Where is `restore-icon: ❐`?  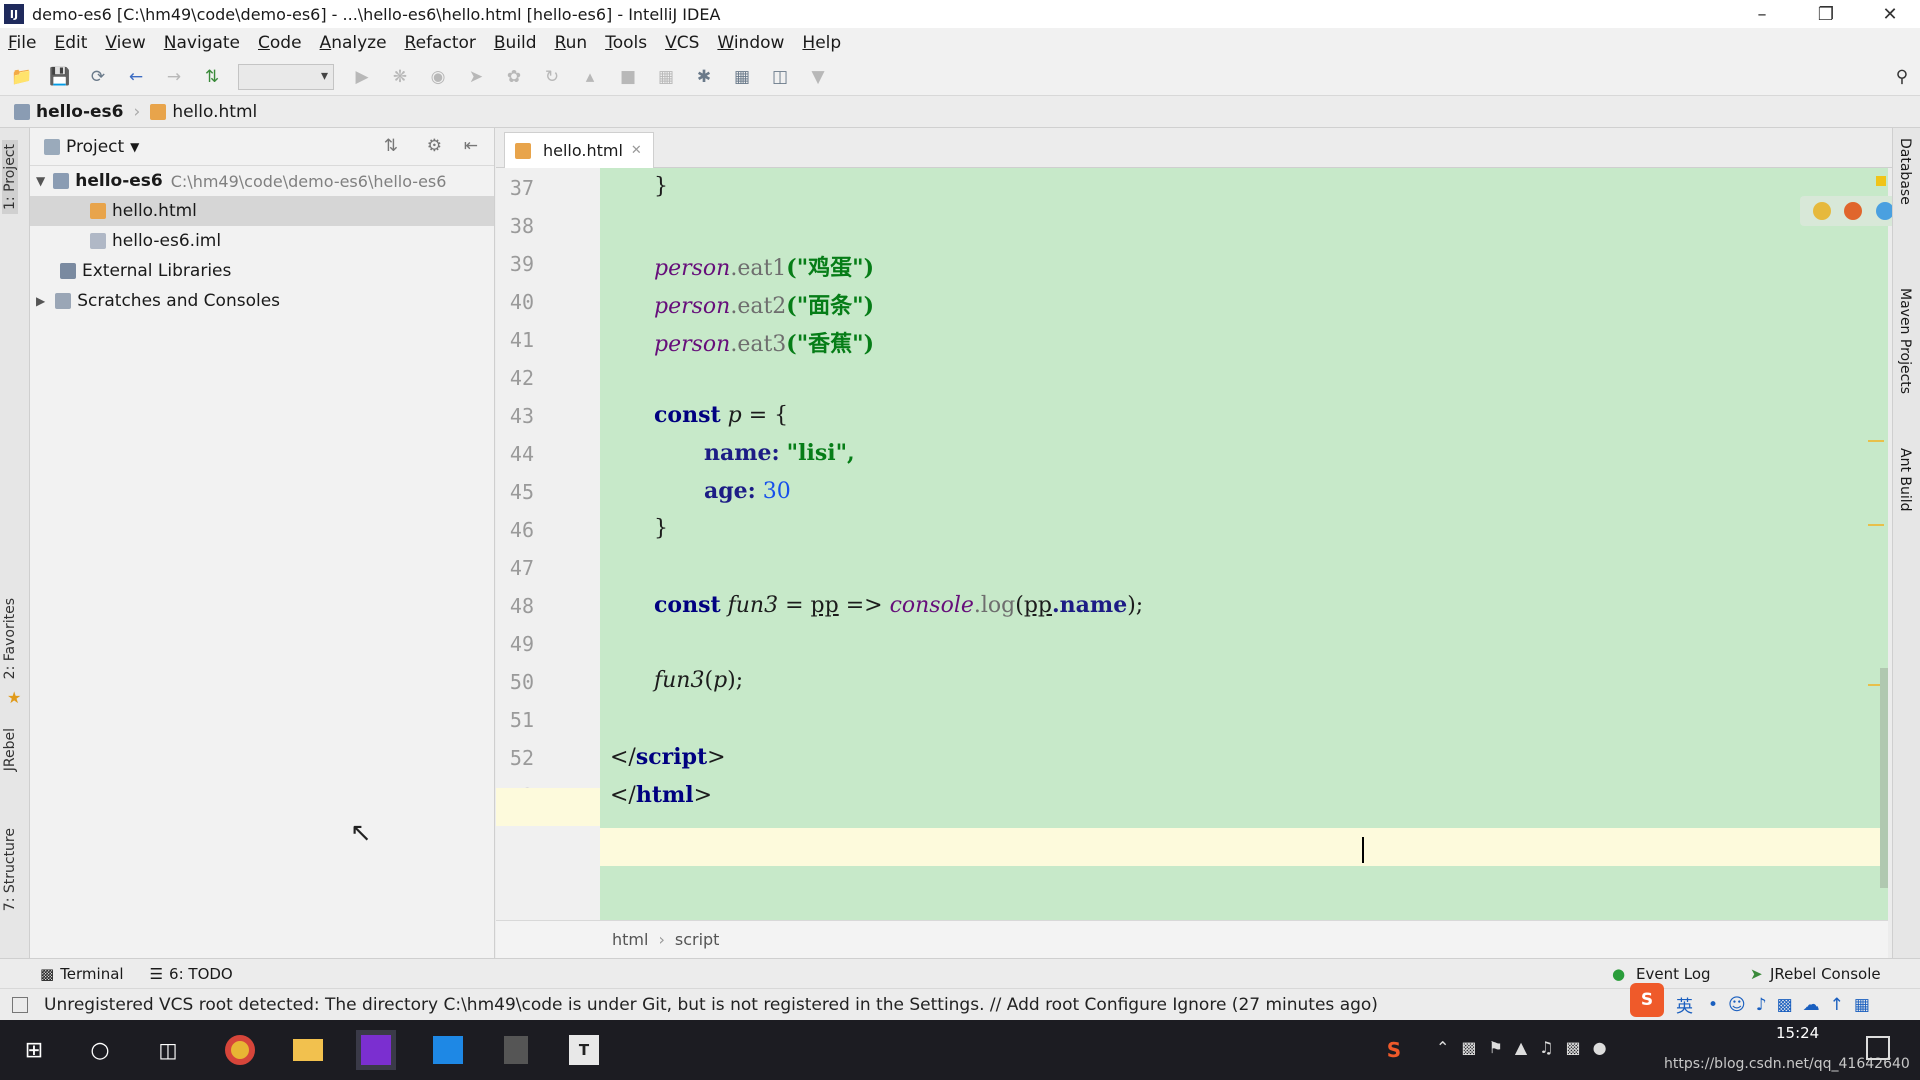
restore-icon: ❐ is located at coordinates (1826, 14).